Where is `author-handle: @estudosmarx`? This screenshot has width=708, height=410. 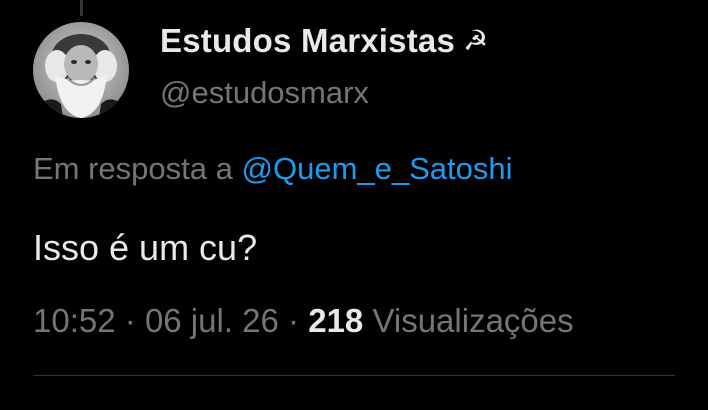 author-handle: @estudosmarx is located at coordinates (264, 93).